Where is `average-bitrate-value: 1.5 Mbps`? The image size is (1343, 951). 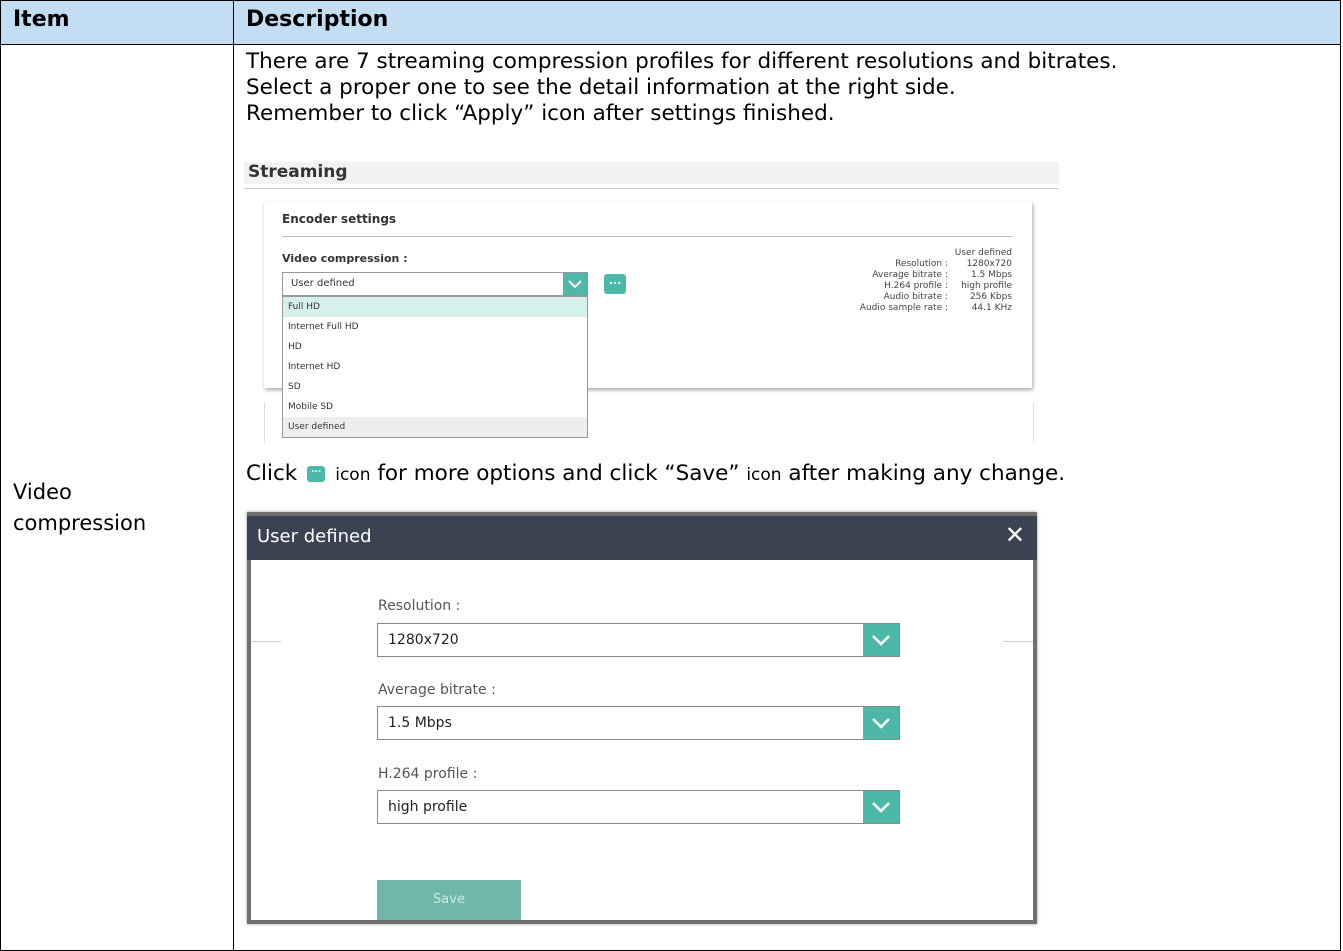 average-bitrate-value: 1.5 Mbps is located at coordinates (420, 723).